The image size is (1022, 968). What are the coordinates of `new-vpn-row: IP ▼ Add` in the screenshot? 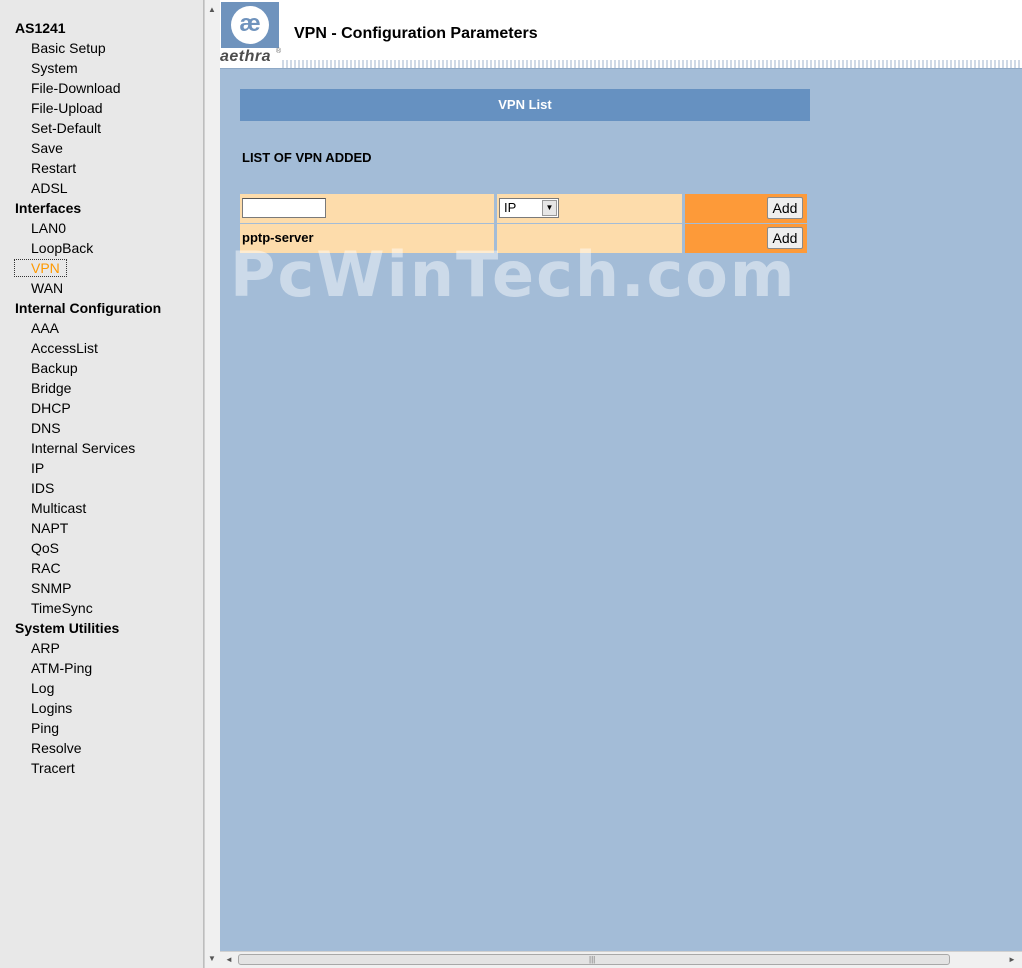 It's located at (523, 208).